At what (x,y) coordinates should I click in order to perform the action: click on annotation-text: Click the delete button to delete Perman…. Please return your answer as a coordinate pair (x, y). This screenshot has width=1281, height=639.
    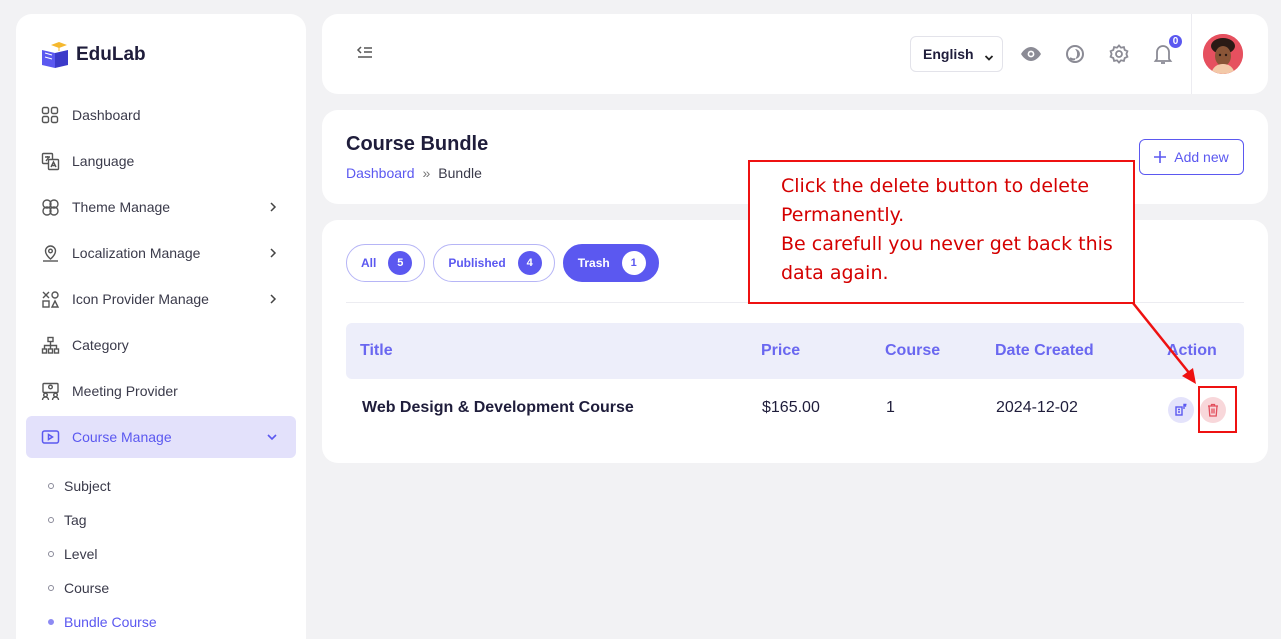
    Looking at the image, I should click on (956, 230).